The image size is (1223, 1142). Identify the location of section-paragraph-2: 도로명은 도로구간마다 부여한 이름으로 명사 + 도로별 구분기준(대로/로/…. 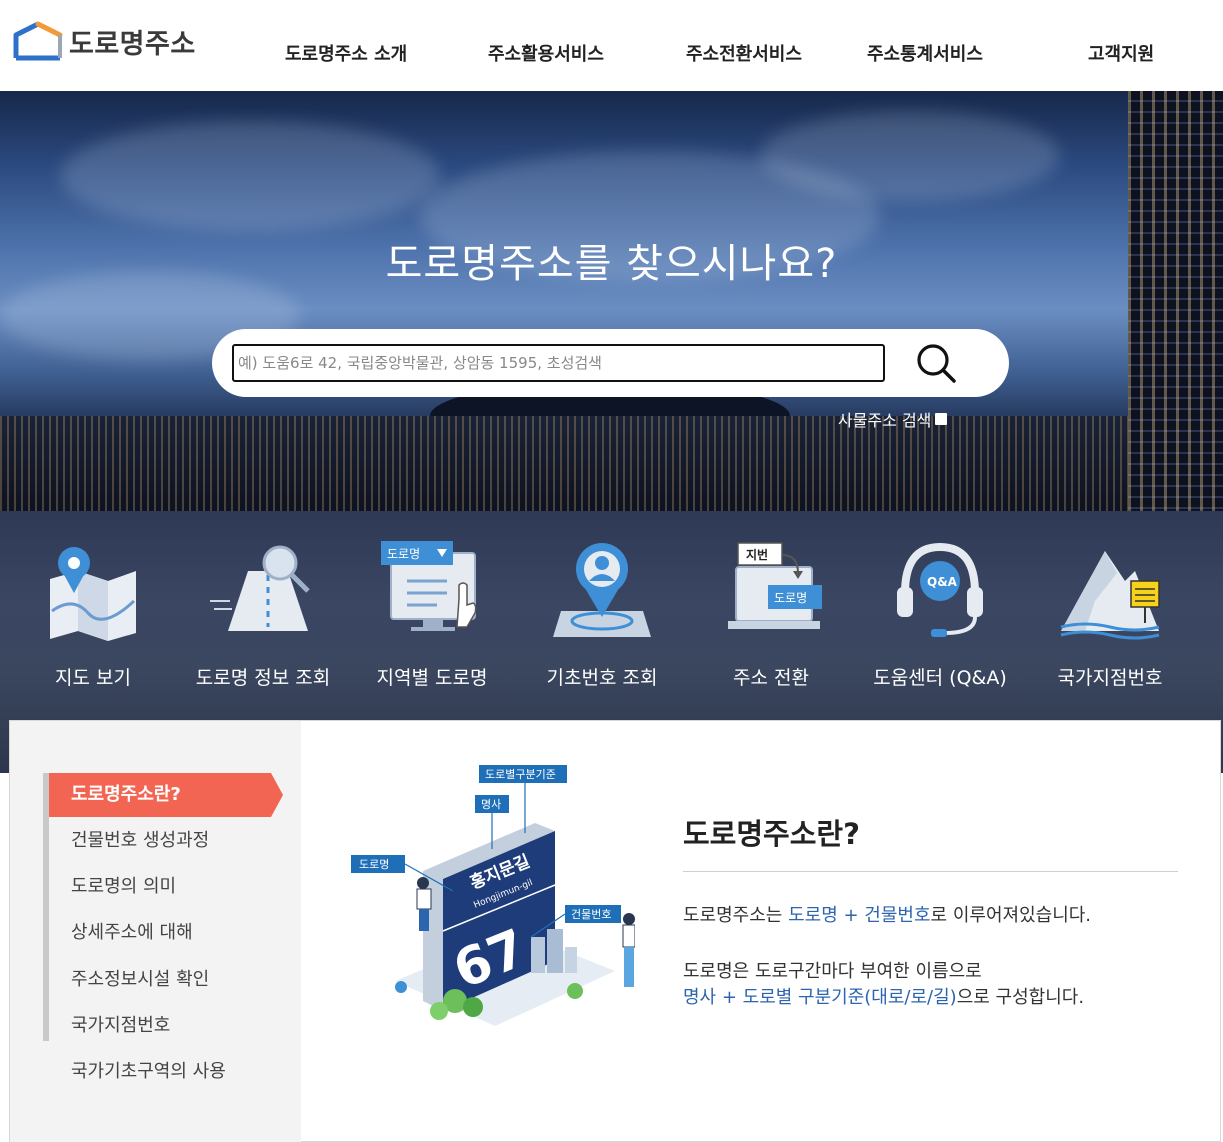
(883, 985).